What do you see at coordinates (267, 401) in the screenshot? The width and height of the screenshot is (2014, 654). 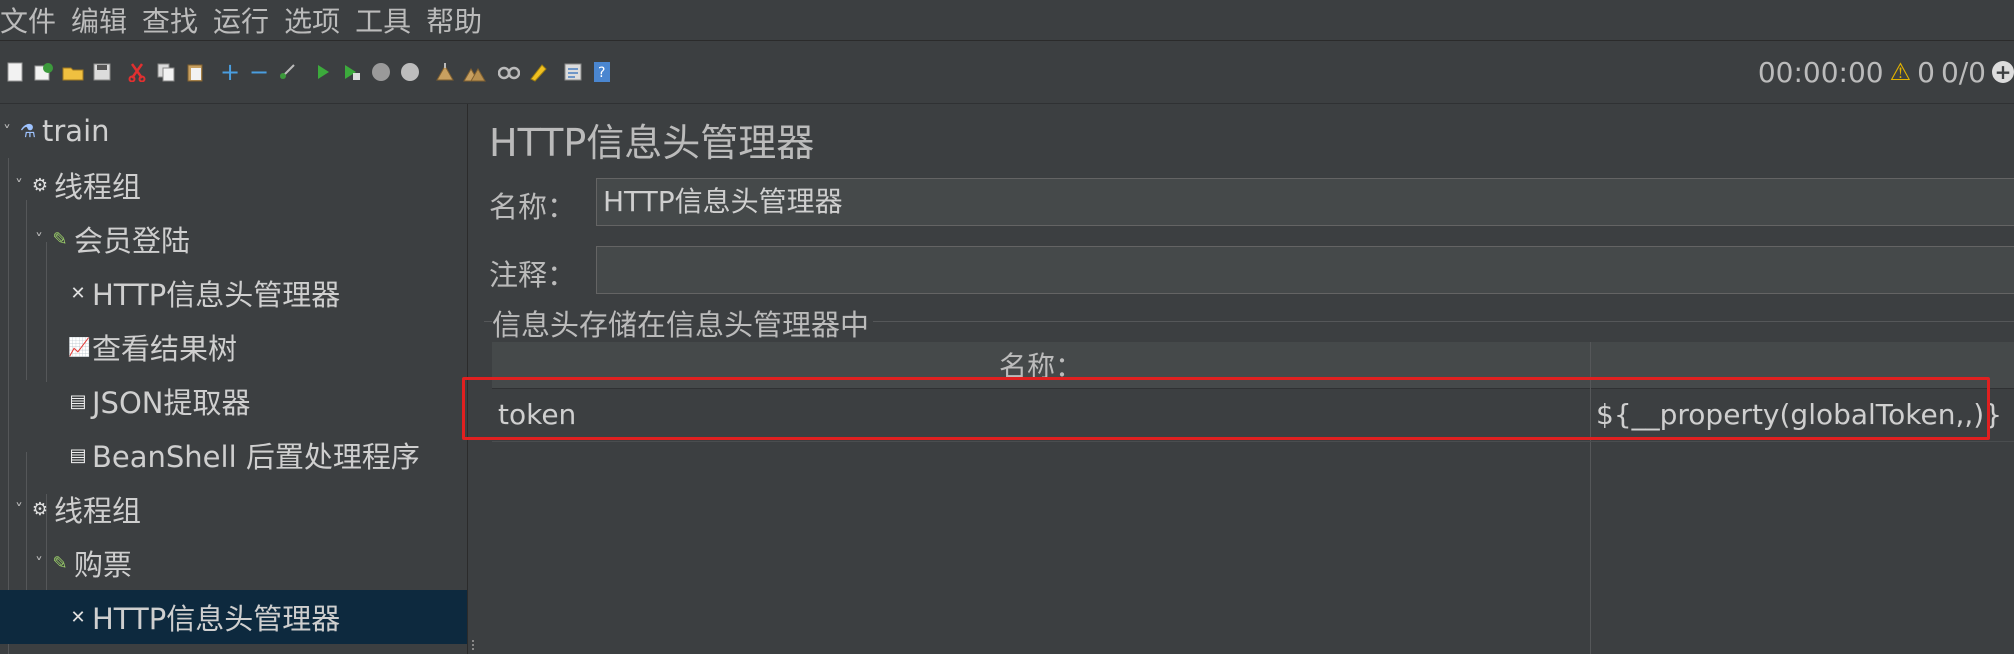 I see `tree-item-json-extractor: ▤ JSON提取器` at bounding box center [267, 401].